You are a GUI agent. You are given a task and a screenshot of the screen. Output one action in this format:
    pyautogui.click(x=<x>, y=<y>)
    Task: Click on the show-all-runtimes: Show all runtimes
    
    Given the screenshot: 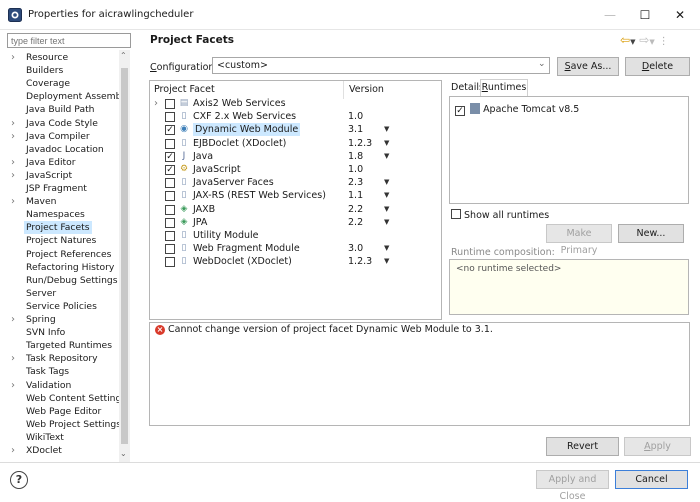 What is the action you would take?
    pyautogui.click(x=500, y=214)
    